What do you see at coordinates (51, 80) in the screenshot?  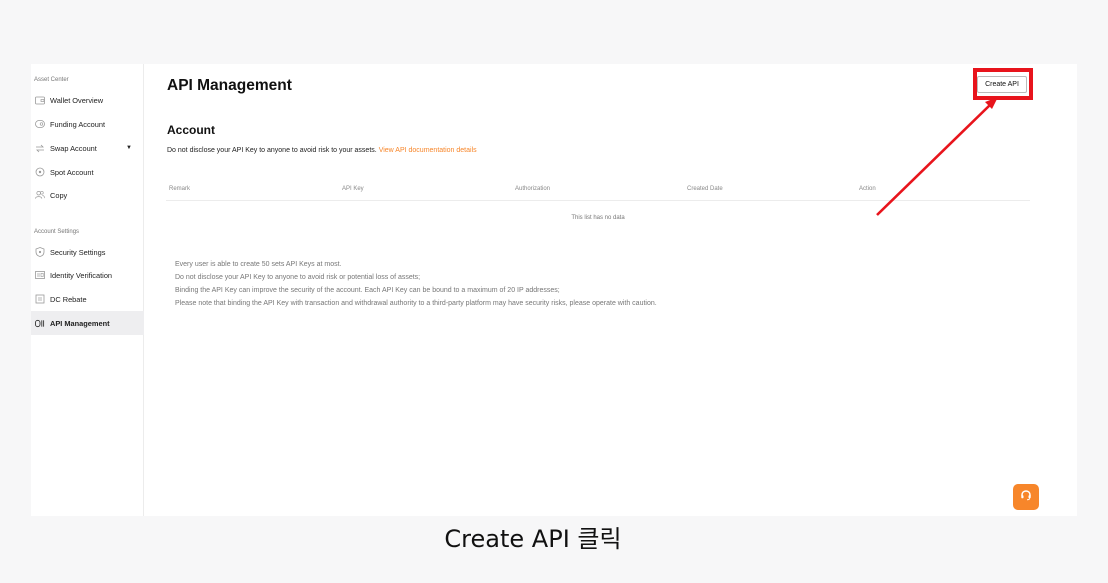 I see `sidebar-section-asset-center: Asset Center` at bounding box center [51, 80].